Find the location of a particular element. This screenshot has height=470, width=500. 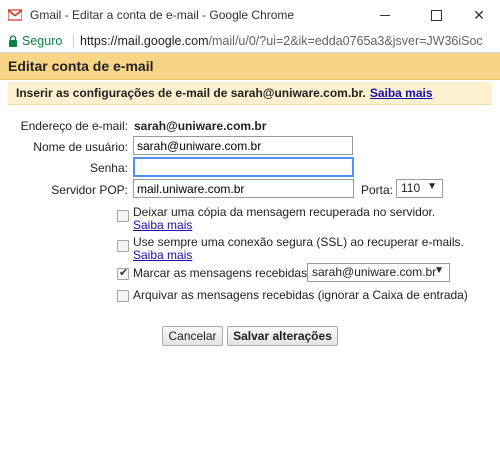

ssl-learn-more-link: Saiba mais is located at coordinates (162, 255).